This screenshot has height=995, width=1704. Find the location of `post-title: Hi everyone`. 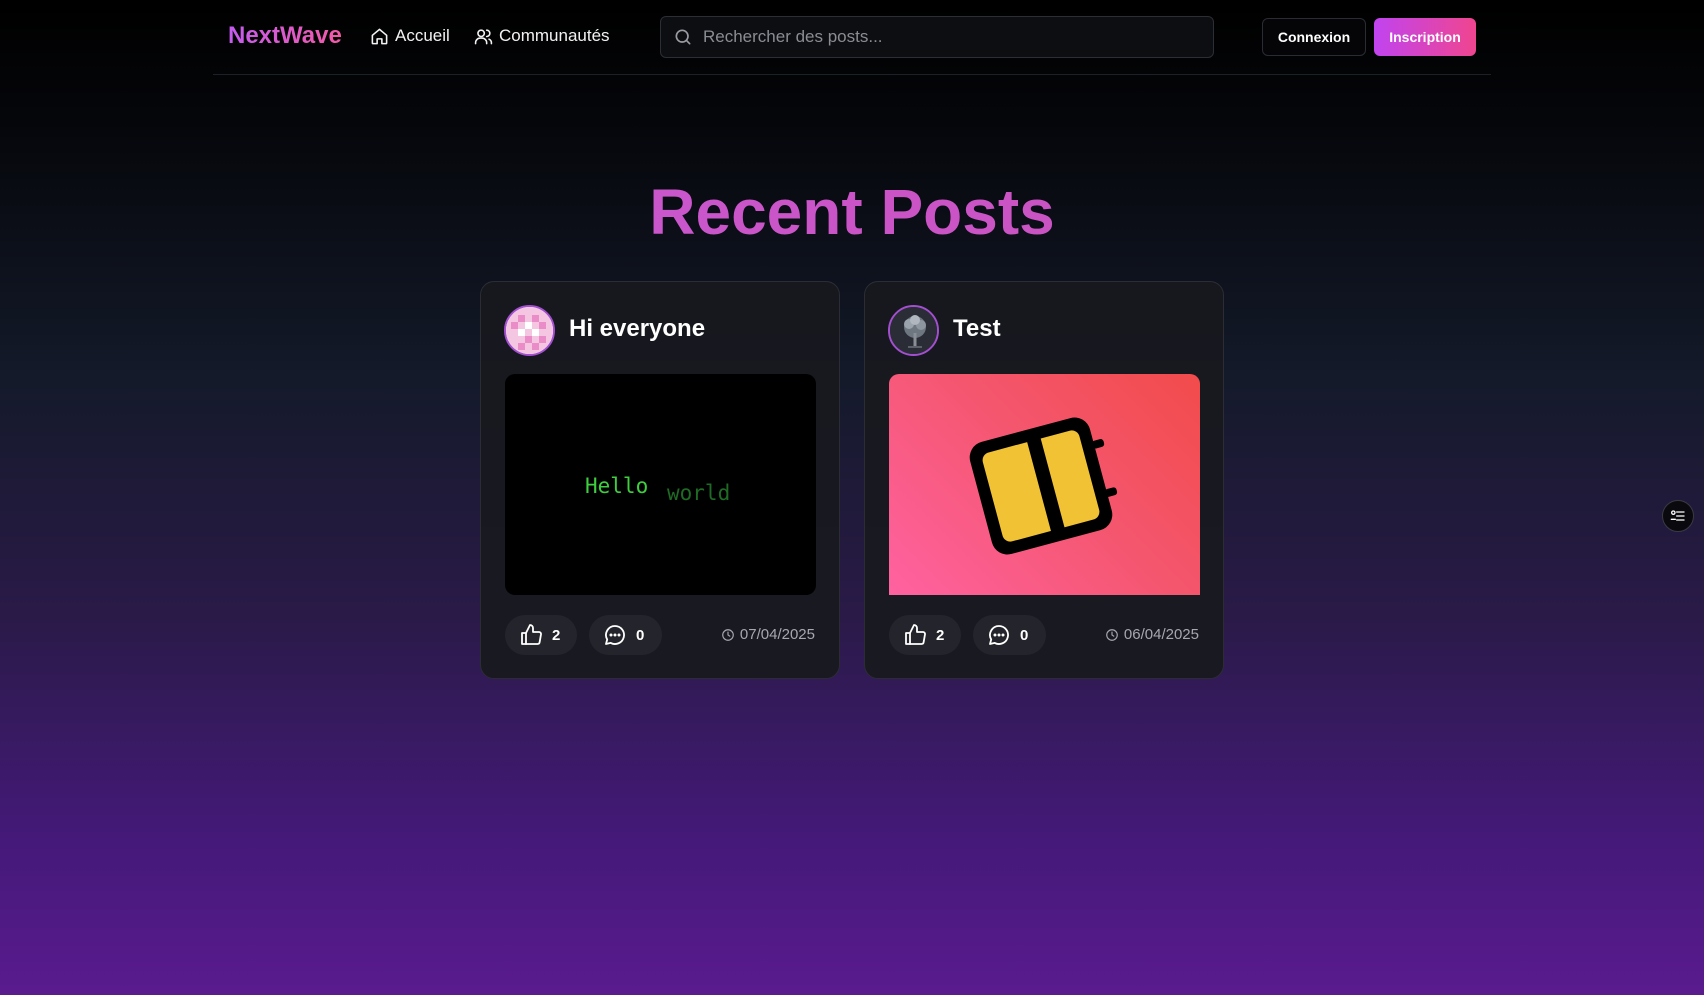

post-title: Hi everyone is located at coordinates (637, 329).